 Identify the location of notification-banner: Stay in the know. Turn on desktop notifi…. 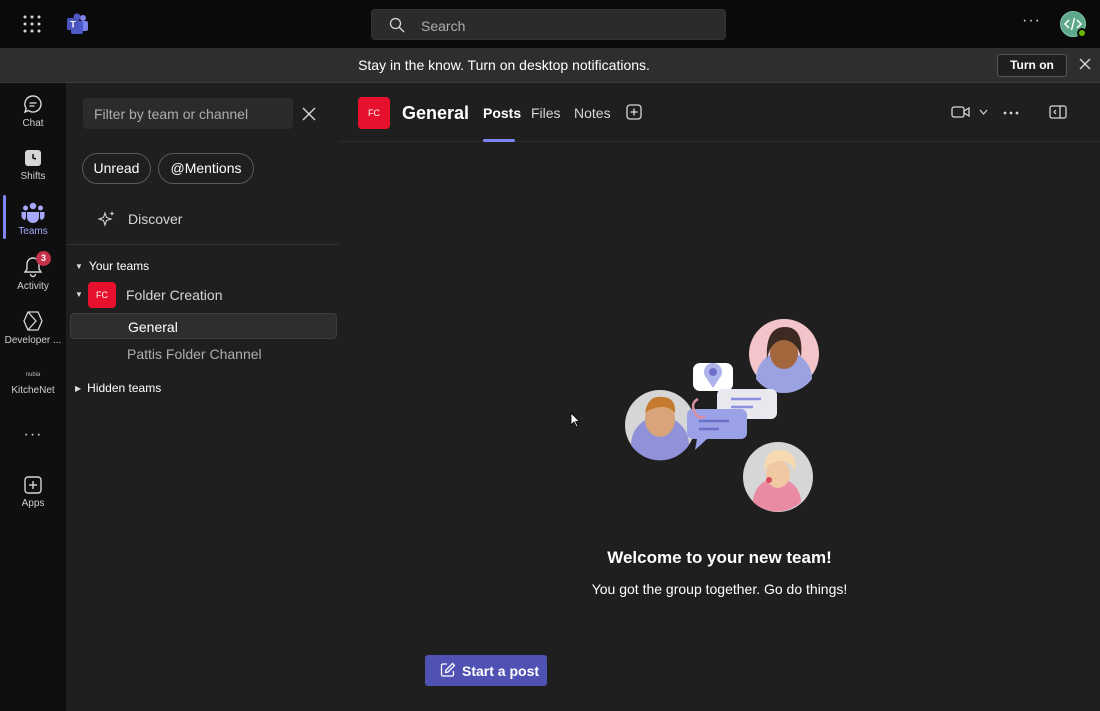
(550, 65).